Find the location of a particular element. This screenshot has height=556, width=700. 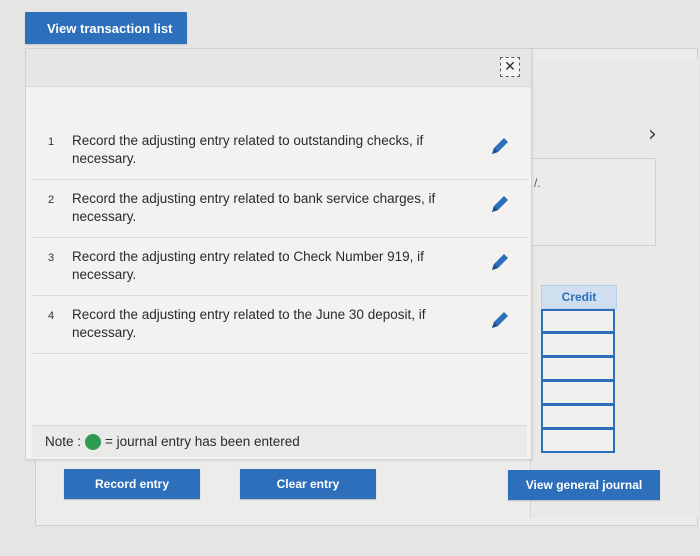

record-entry-button: Record entry is located at coordinates (132, 484).